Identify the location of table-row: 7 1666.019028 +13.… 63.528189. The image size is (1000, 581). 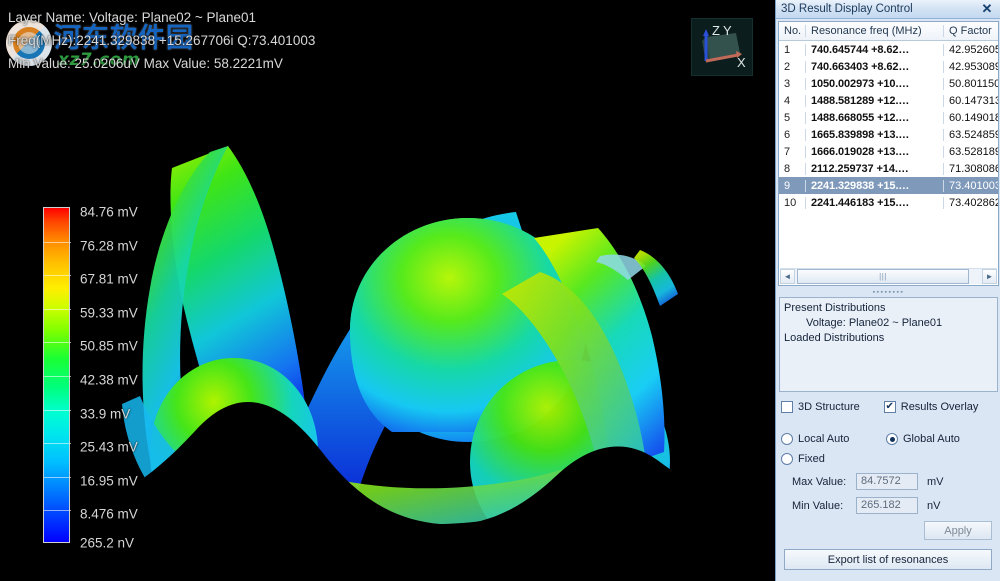
(888, 151).